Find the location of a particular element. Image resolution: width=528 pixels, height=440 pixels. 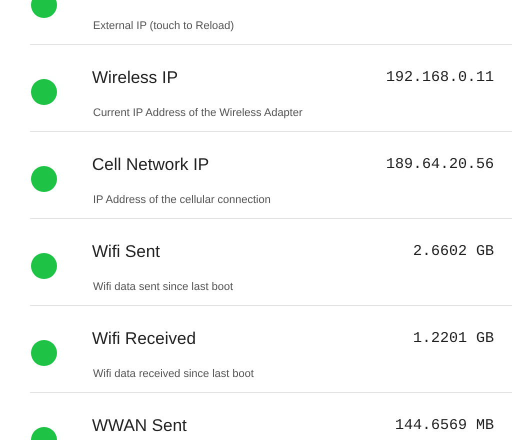

row-description: External IP (touch to Reload) is located at coordinates (163, 26).